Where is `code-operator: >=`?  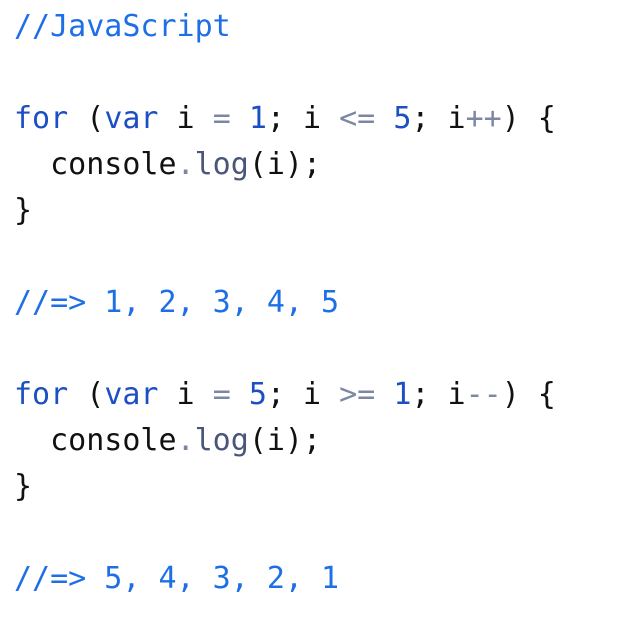
code-operator: >= is located at coordinates (357, 394).